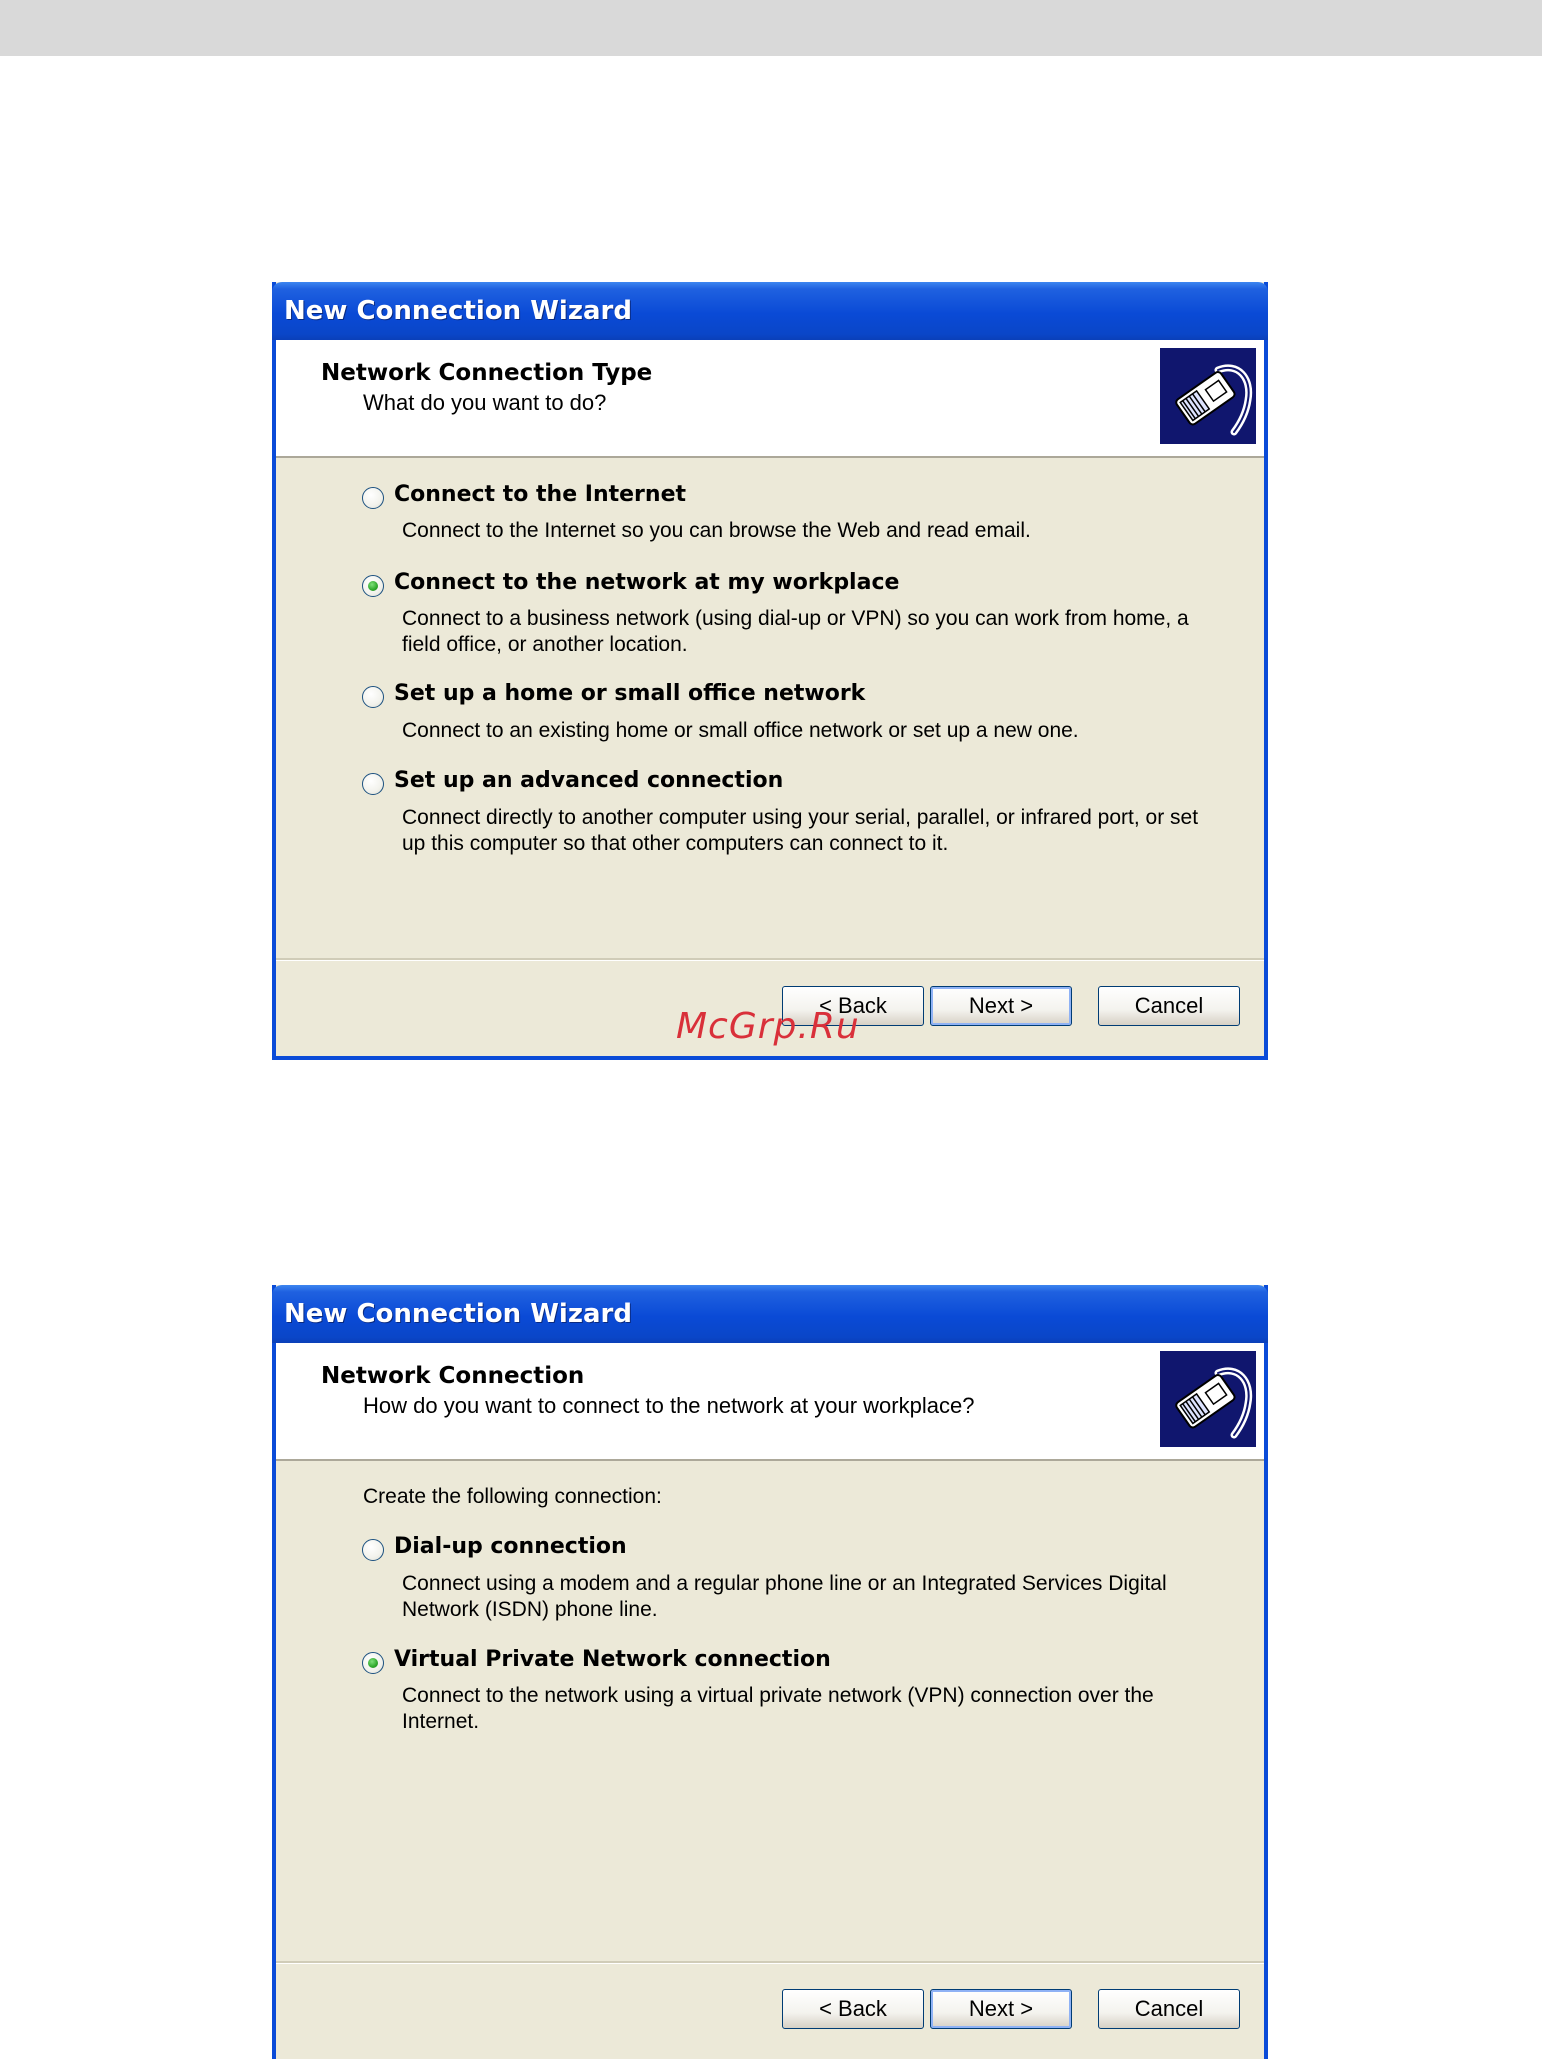 This screenshot has height=2059, width=1542. Describe the element at coordinates (373, 1550) in the screenshot. I see `radio-dial-up` at that location.